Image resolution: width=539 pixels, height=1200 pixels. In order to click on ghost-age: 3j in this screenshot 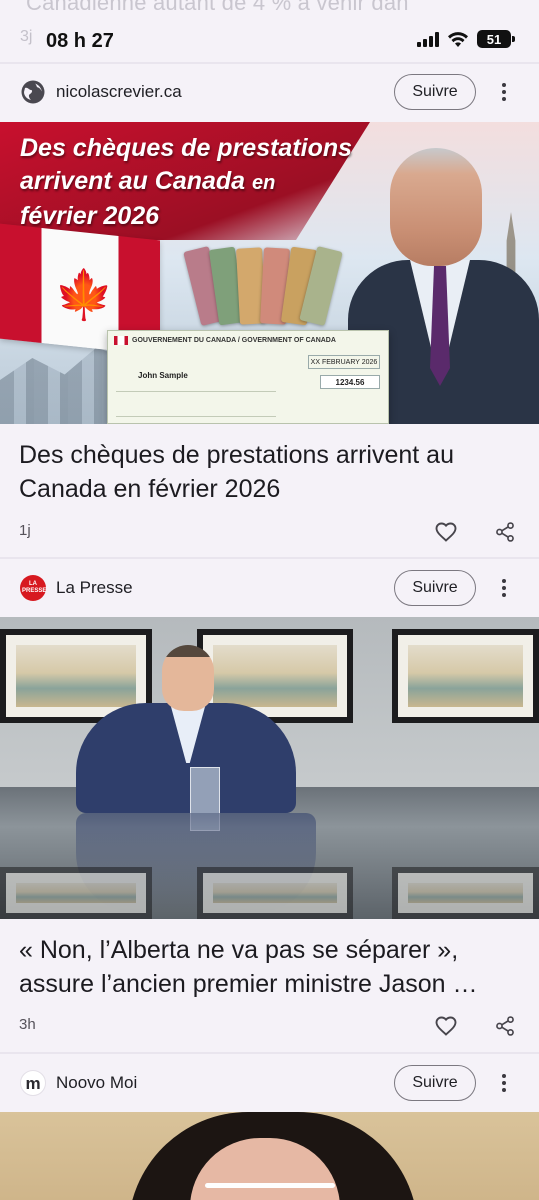, I will do `click(26, 36)`.